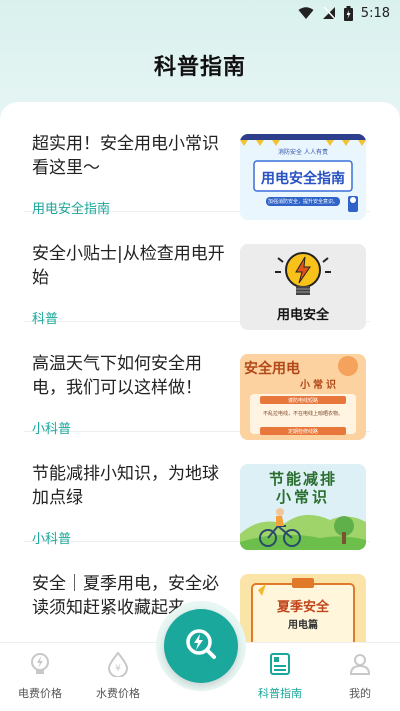 Image resolution: width=400 pixels, height=711 pixels. I want to click on tab-label: 电费价格, so click(40, 693).